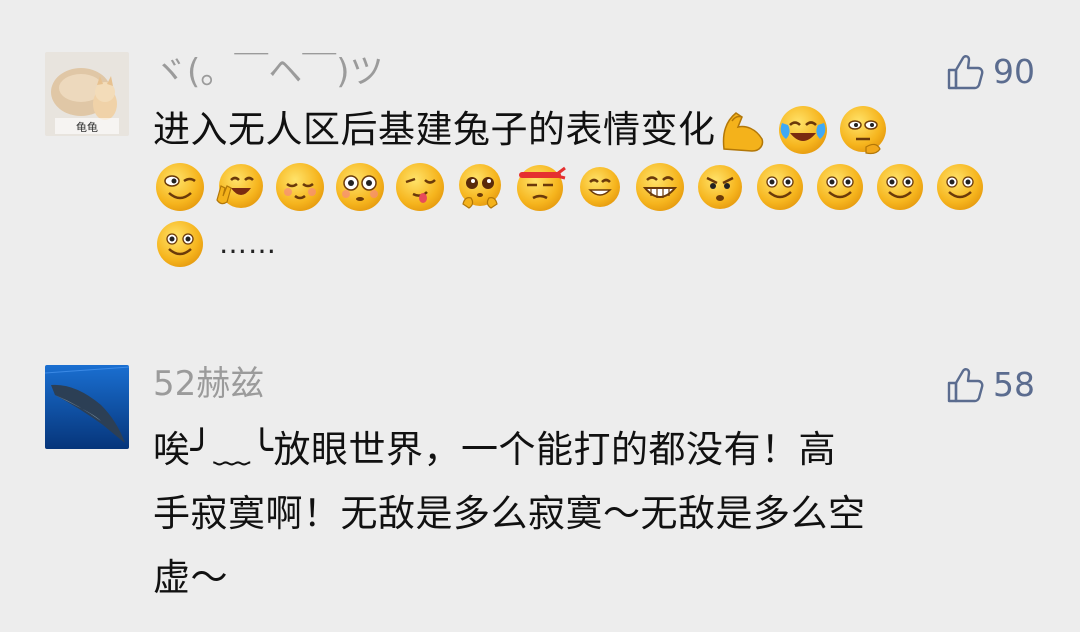  Describe the element at coordinates (180, 187) in the screenshot. I see `squint-emoji-icon` at that location.